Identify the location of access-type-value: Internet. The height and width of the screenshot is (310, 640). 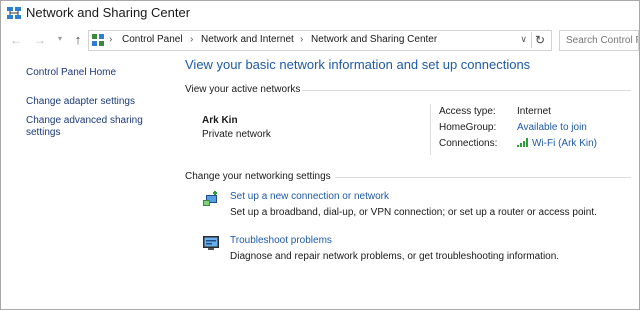
(534, 111).